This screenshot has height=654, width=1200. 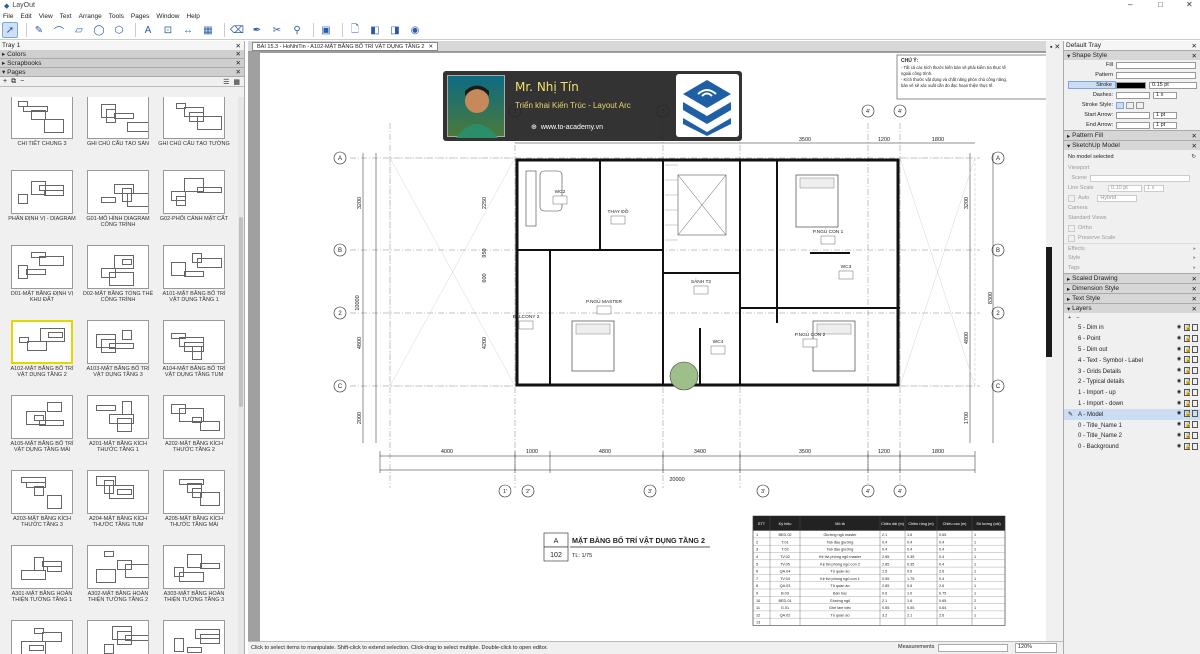 I want to click on delete-page-icon: −, so click(x=22, y=81).